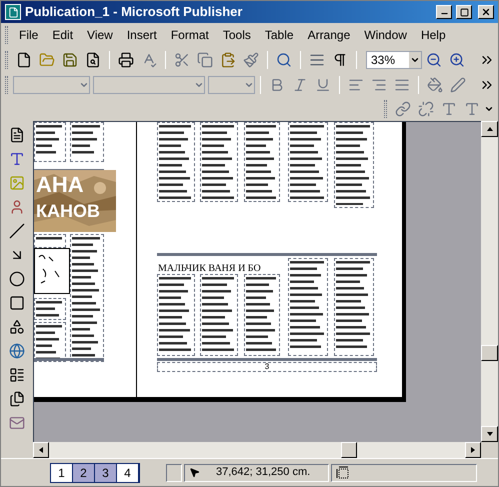 The image size is (499, 487). I want to click on window-title: Publication_1 - Microsoft Publisher, so click(134, 12).